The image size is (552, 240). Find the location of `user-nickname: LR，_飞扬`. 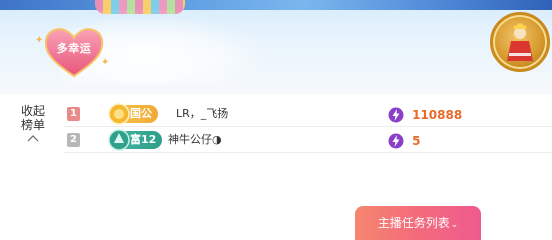

user-nickname: LR，_飞扬 is located at coordinates (202, 114).